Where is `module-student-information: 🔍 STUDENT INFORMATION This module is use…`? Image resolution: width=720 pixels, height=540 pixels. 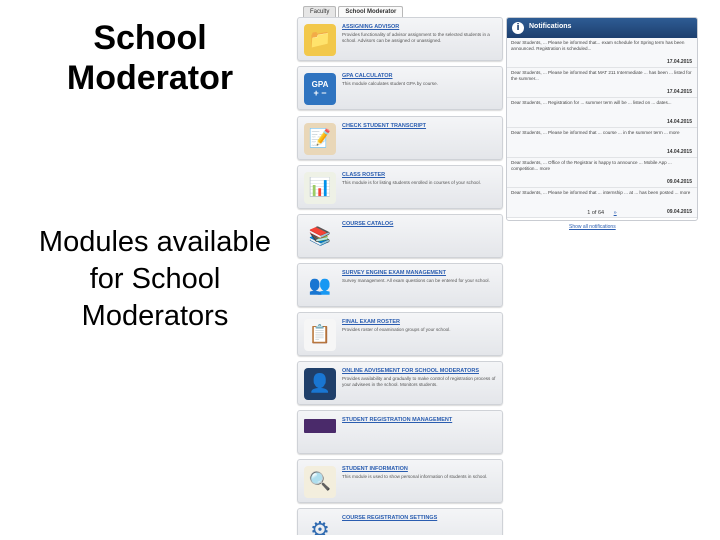
module-student-information: 🔍 STUDENT INFORMATION This module is use… is located at coordinates (400, 481).